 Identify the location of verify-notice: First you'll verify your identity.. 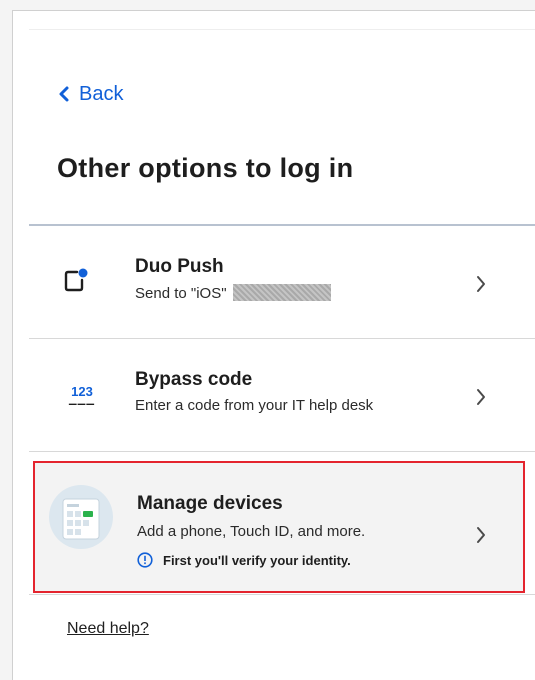
(244, 560).